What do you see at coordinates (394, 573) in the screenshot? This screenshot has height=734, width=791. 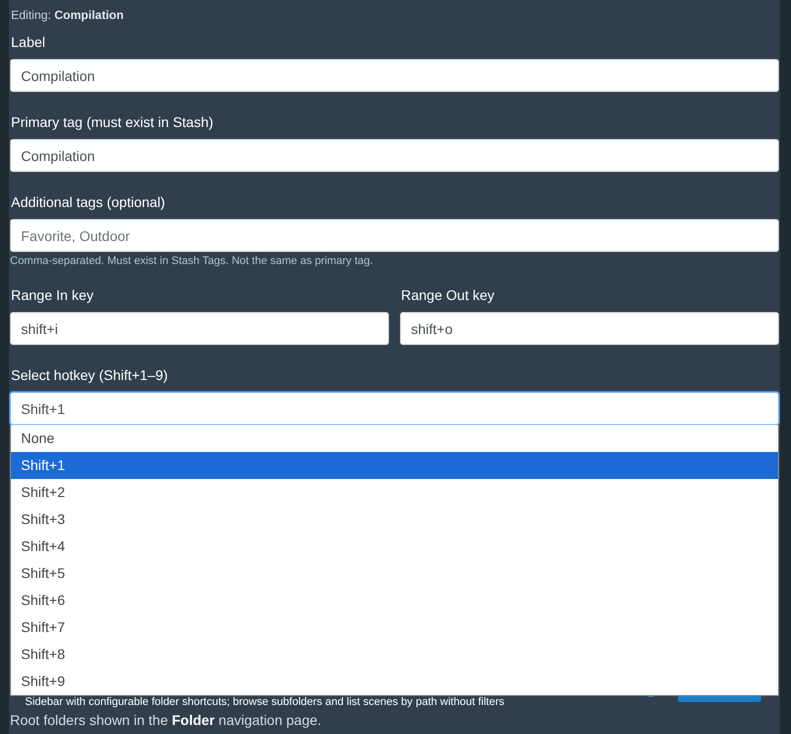 I see `dropdown-option: Shift+5` at bounding box center [394, 573].